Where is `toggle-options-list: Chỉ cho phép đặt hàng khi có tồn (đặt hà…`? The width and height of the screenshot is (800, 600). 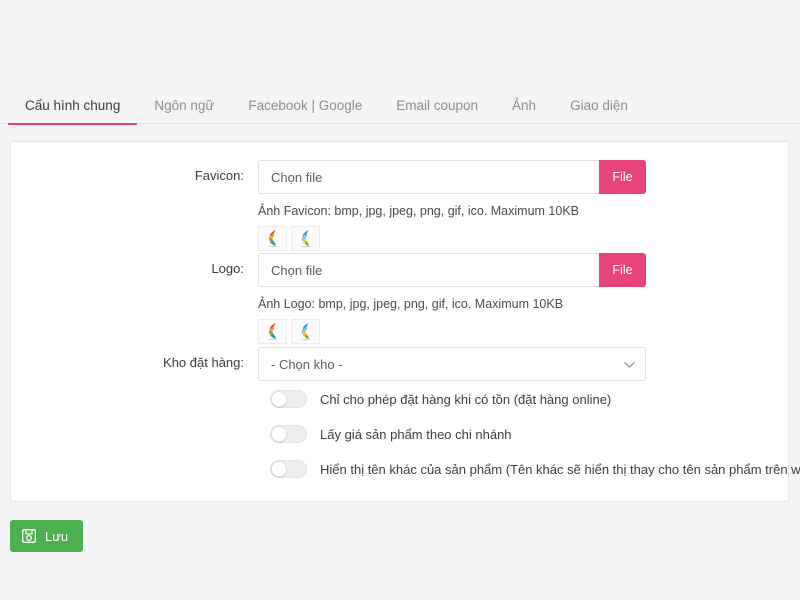 toggle-options-list: Chỉ cho phép đặt hàng khi có tồn (đặt hà… is located at coordinates (535, 434).